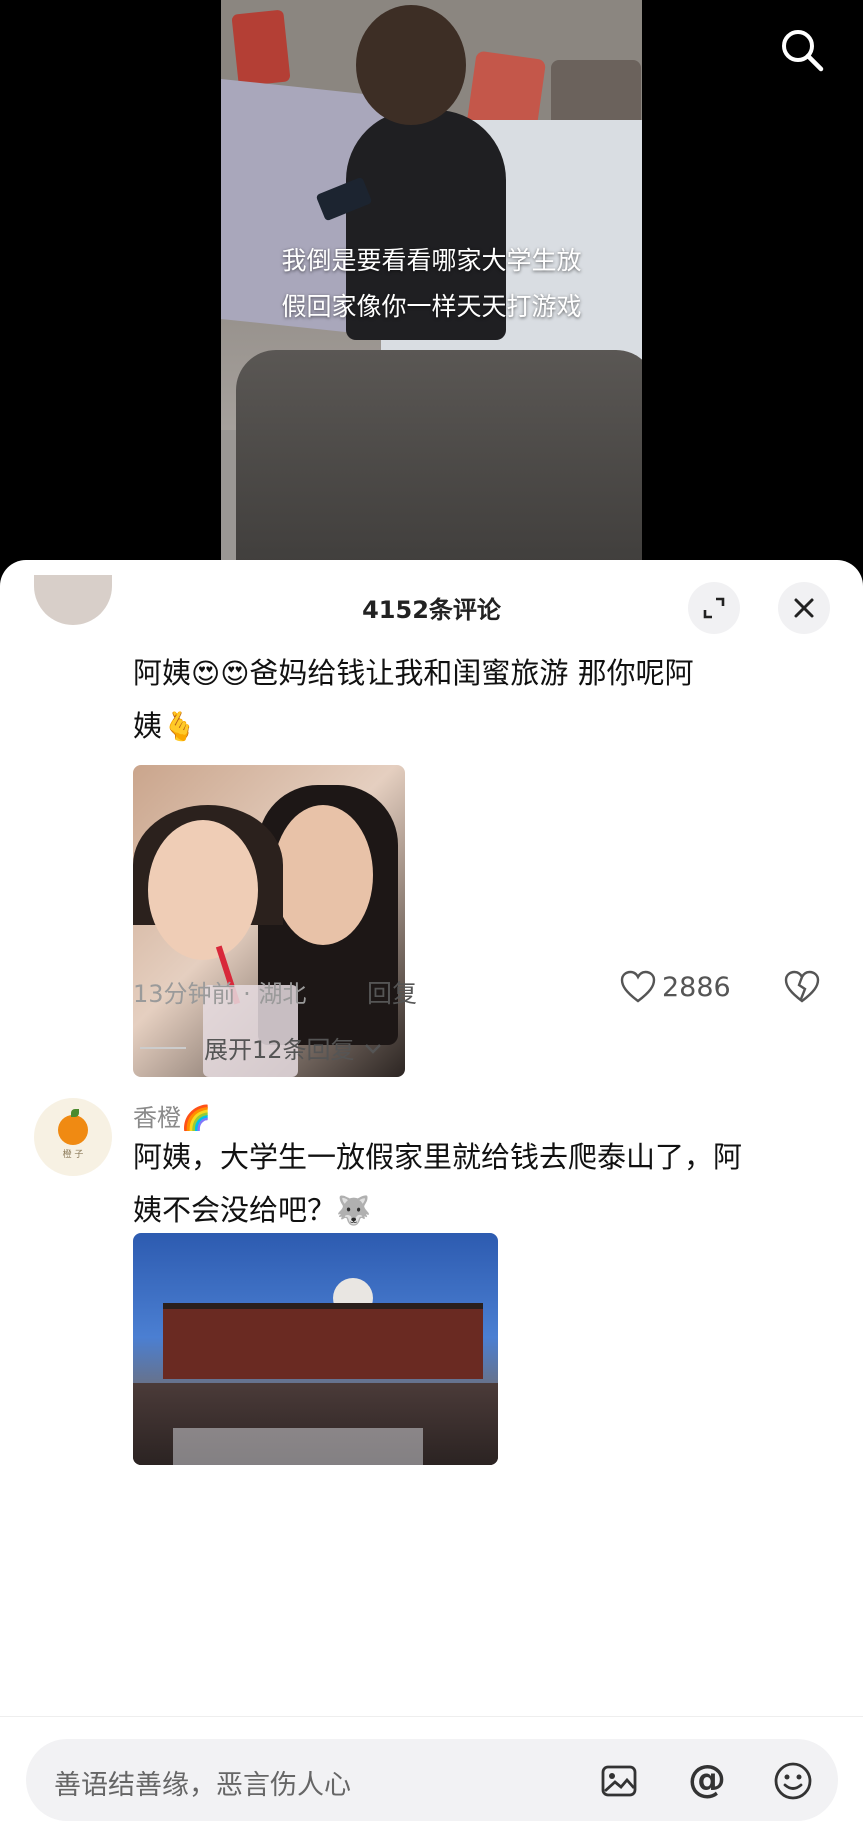 The height and width of the screenshot is (1843, 863). Describe the element at coordinates (73, 1154) in the screenshot. I see `avatar-text: 橙 子` at that location.